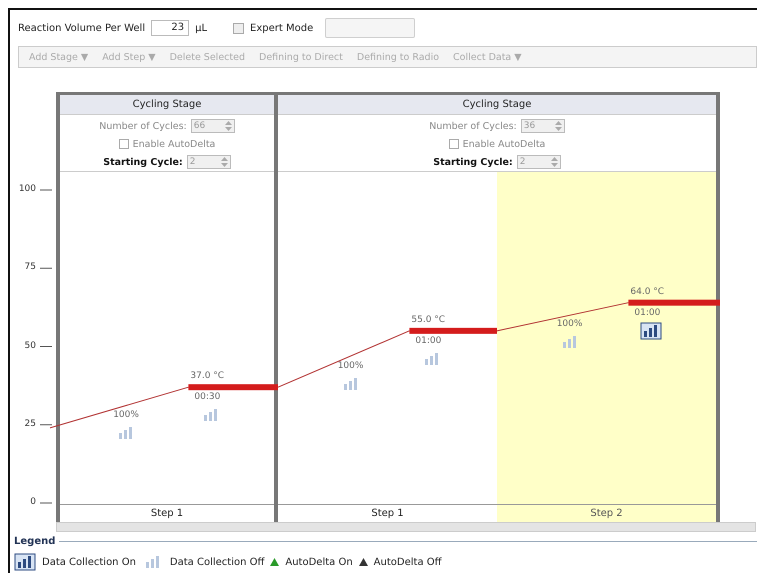 The image size is (757, 575). What do you see at coordinates (238, 28) in the screenshot?
I see `expert-mode-checkbox` at bounding box center [238, 28].